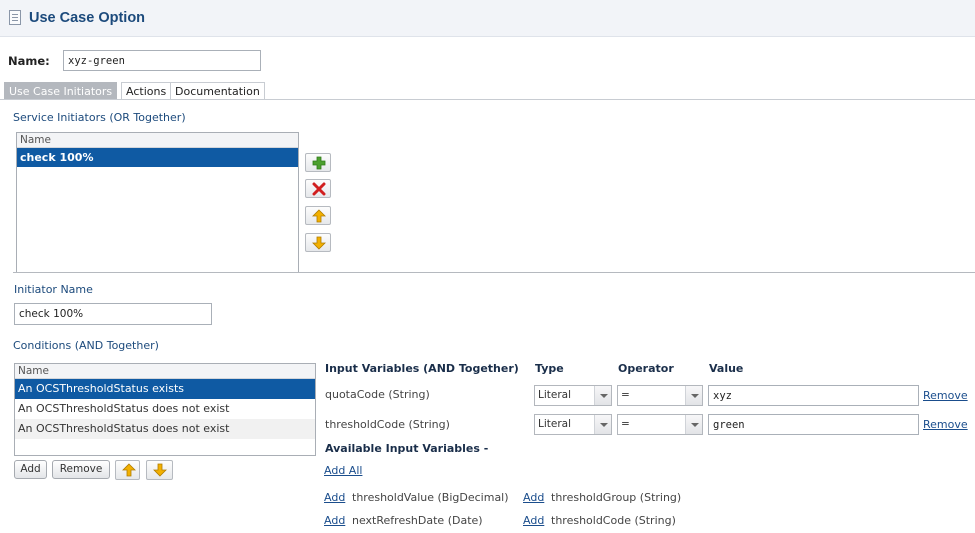  What do you see at coordinates (157, 157) in the screenshot?
I see `list-item: check 100%` at bounding box center [157, 157].